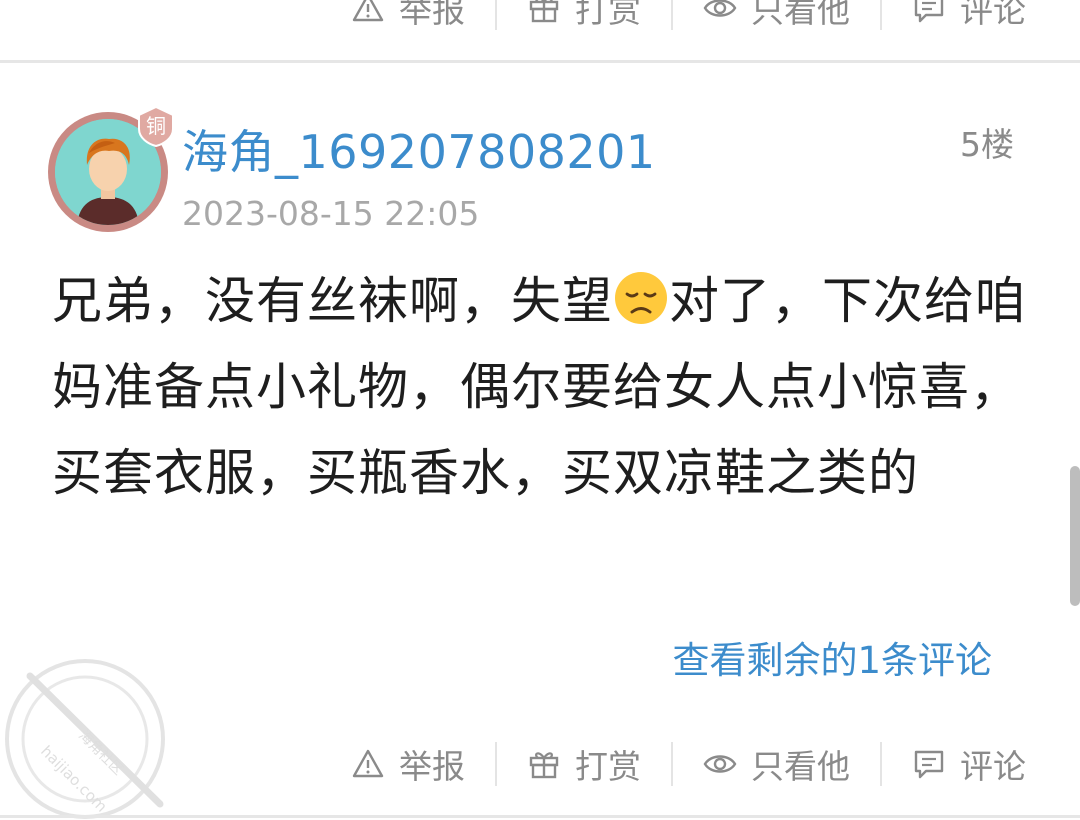 The image size is (1080, 820). Describe the element at coordinates (540, 816) in the screenshot. I see `bottom-divider` at that location.